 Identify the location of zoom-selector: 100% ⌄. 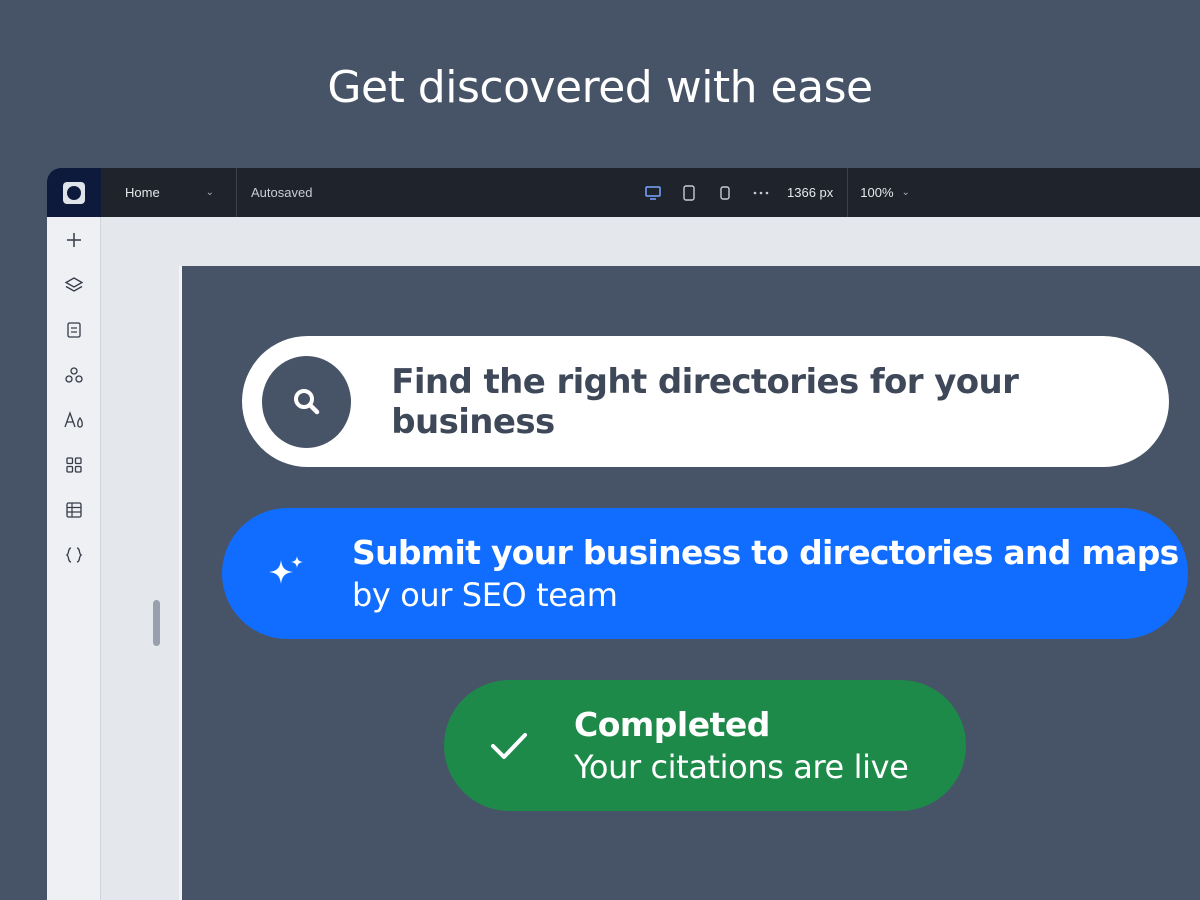
(879, 192).